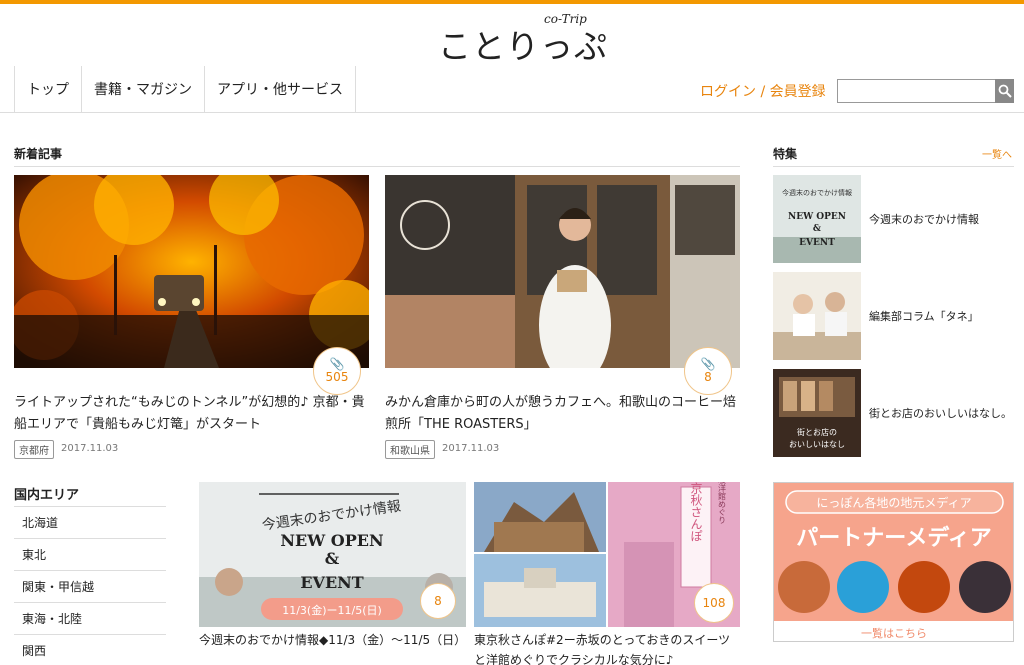 Image resolution: width=1024 pixels, height=665 pixels. I want to click on main-nav: トップ 書籍・マガジン アプリ・他サービス, so click(185, 89).